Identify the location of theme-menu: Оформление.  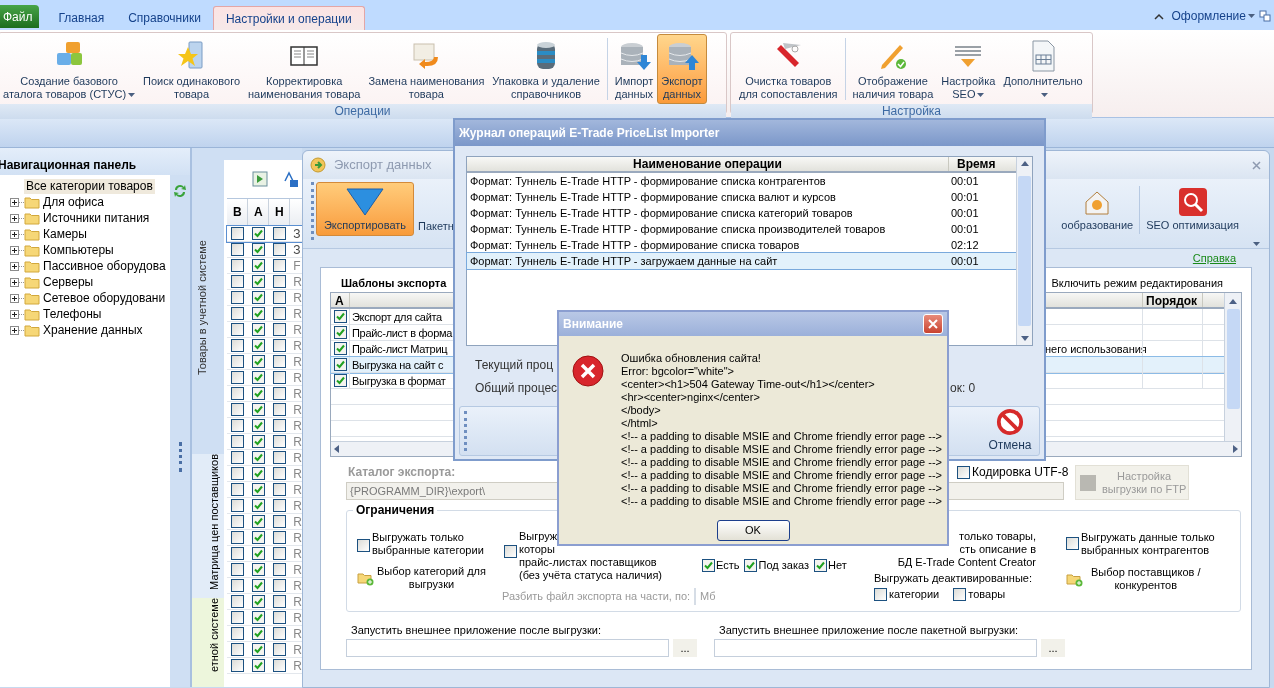
(1213, 16).